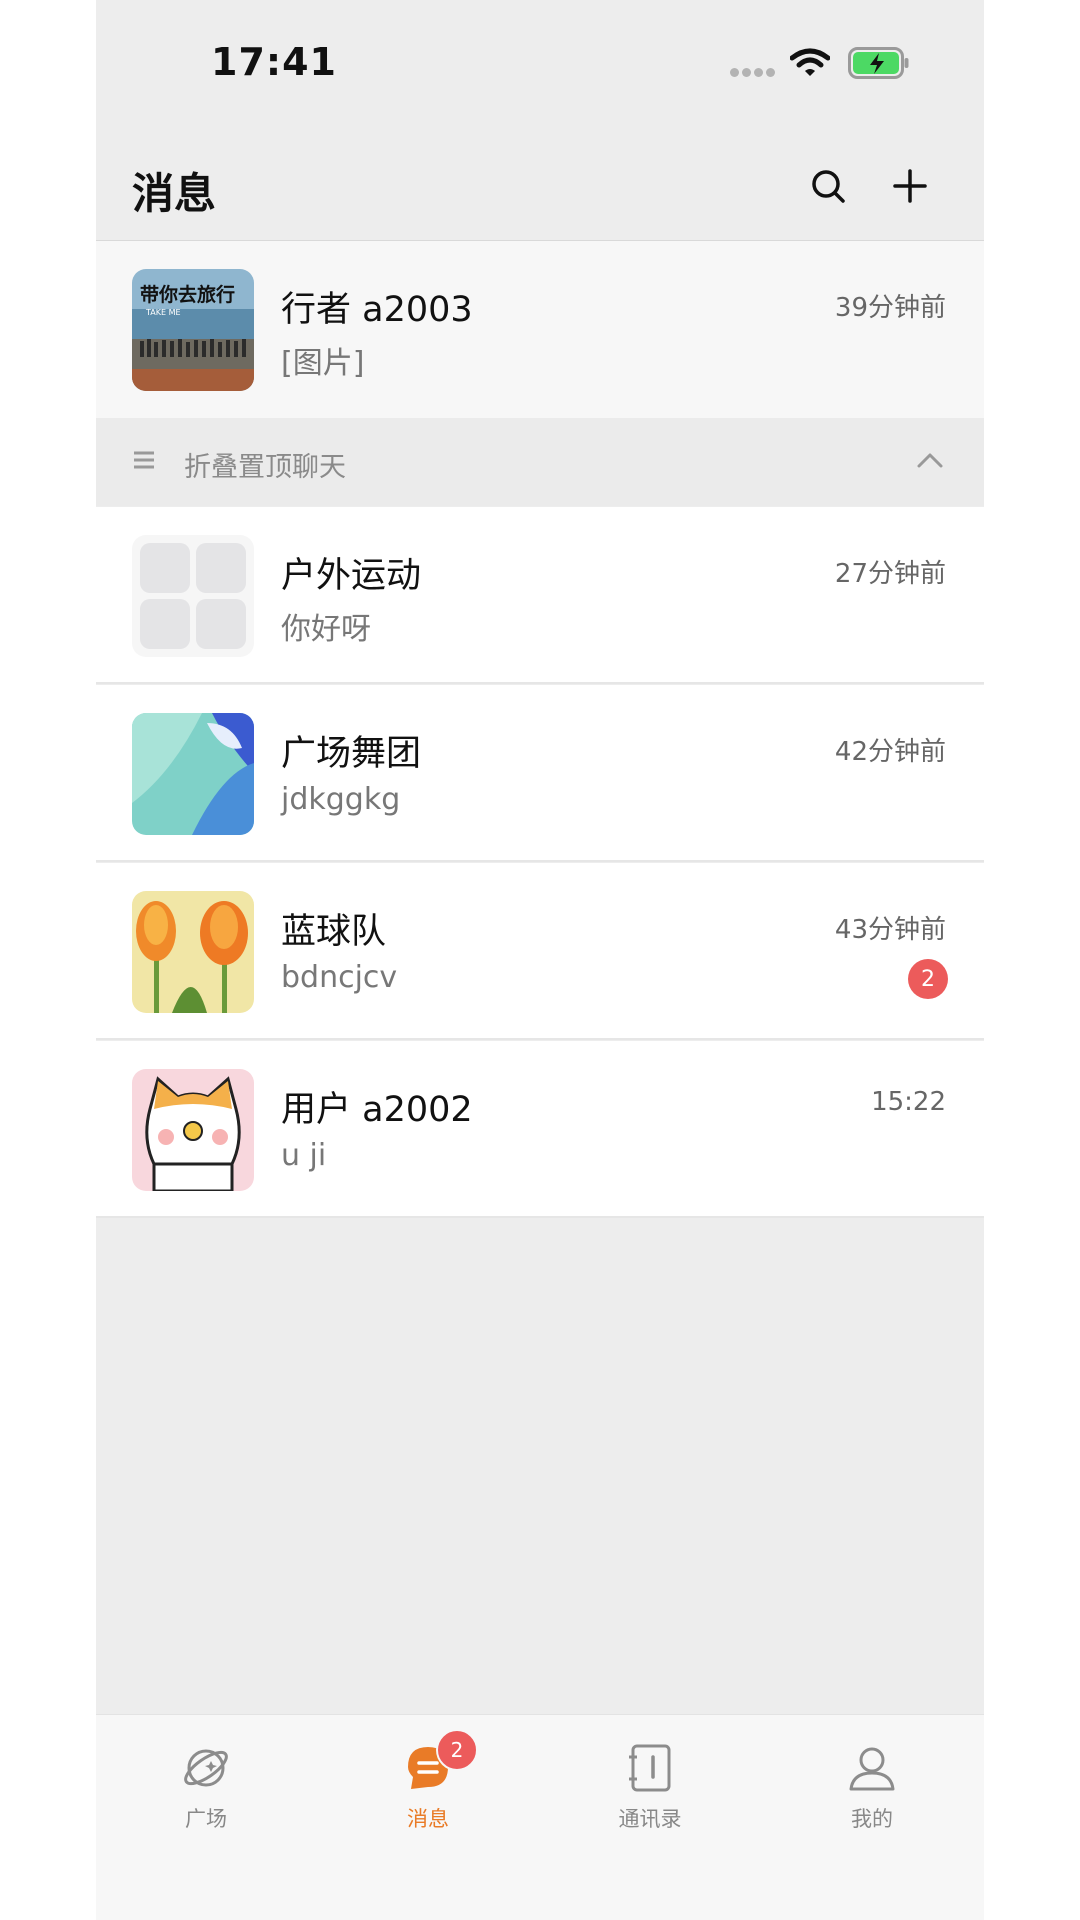 Image resolution: width=1080 pixels, height=1920 pixels. Describe the element at coordinates (890, 308) in the screenshot. I see `chat-time: 39分钟前` at that location.